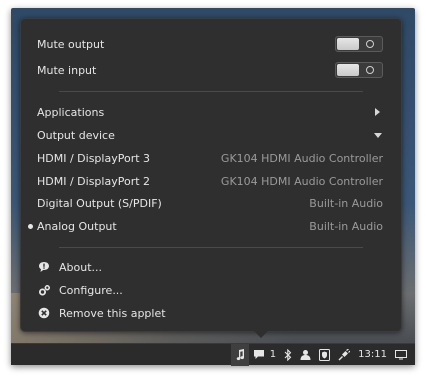 The height and width of the screenshot is (379, 426). Describe the element at coordinates (30, 226) in the screenshot. I see `selected-bullet-icon` at that location.